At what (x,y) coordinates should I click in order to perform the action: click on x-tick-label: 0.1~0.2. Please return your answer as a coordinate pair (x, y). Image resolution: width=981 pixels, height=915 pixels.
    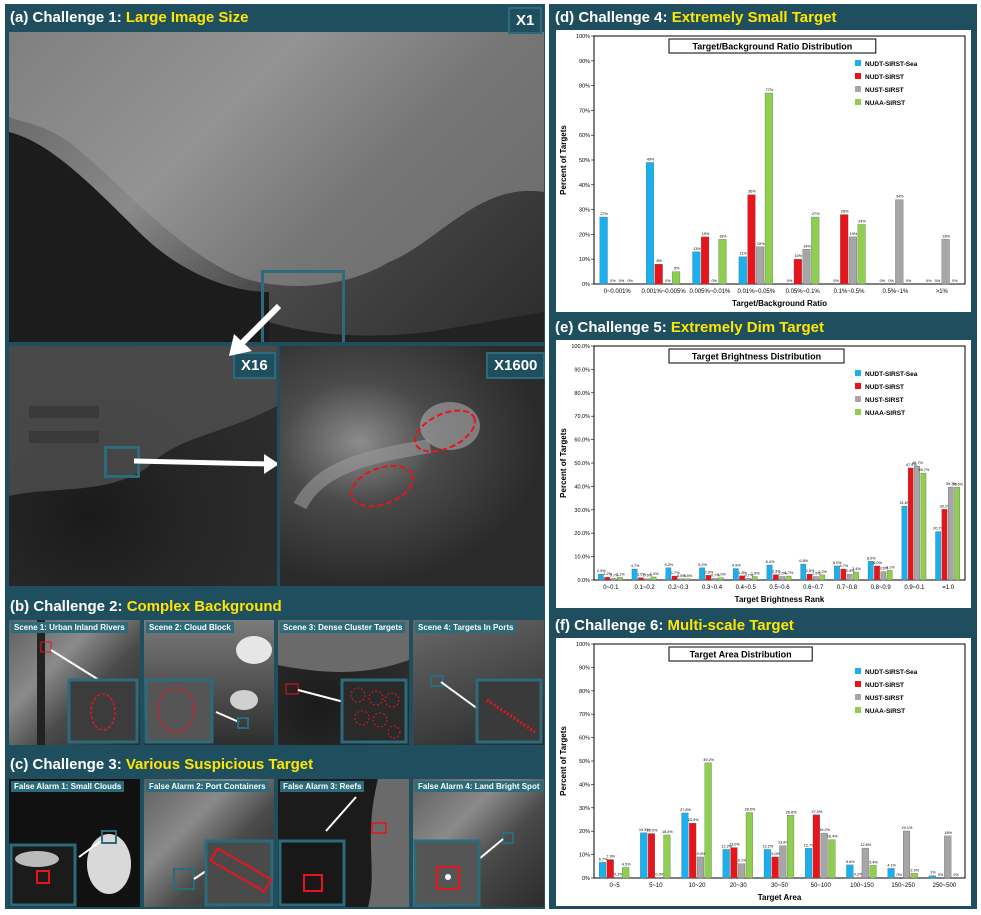
    Looking at the image, I should click on (644, 588).